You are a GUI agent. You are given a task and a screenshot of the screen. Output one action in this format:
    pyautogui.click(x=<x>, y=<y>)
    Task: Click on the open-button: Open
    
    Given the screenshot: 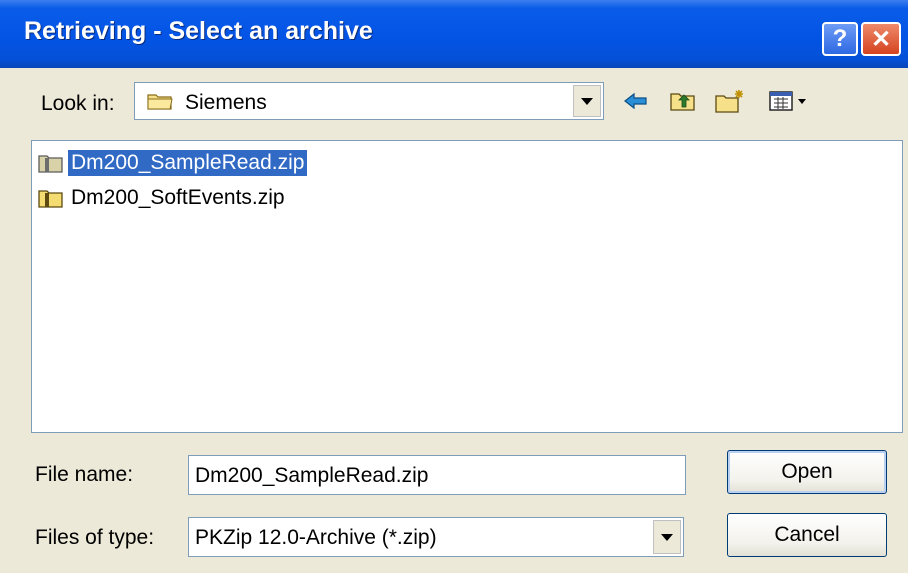 What is the action you would take?
    pyautogui.click(x=807, y=472)
    